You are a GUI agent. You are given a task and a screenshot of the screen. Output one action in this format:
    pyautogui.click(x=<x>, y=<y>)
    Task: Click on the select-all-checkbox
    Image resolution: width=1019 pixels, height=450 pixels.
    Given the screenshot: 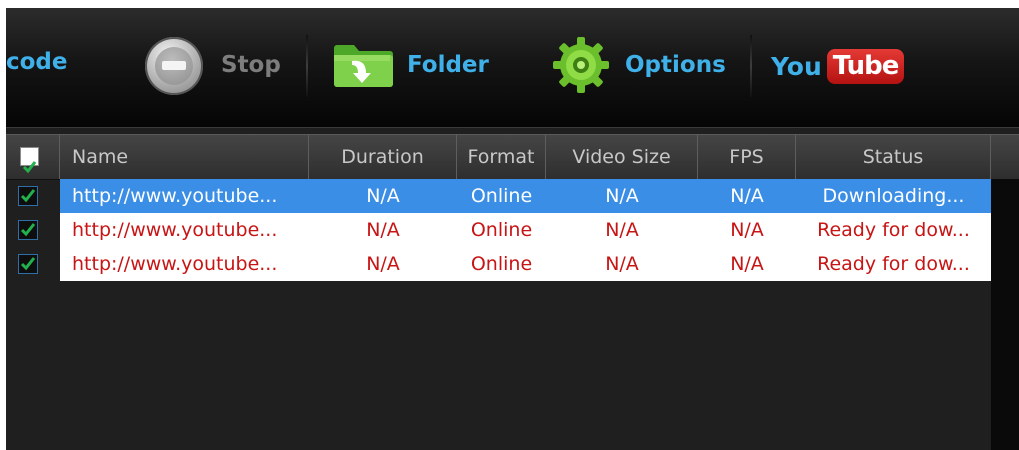 What is the action you would take?
    pyautogui.click(x=29, y=160)
    